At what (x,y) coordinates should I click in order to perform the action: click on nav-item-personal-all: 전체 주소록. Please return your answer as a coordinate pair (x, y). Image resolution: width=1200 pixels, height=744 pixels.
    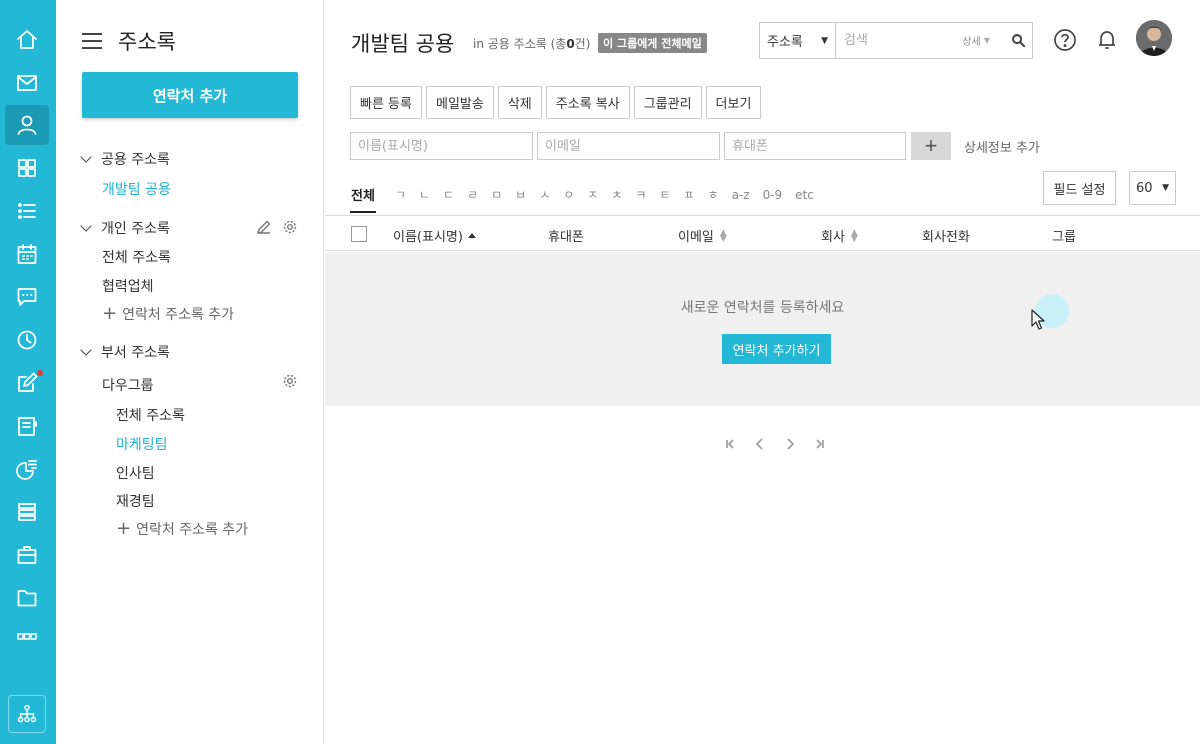
    Looking at the image, I should click on (136, 257).